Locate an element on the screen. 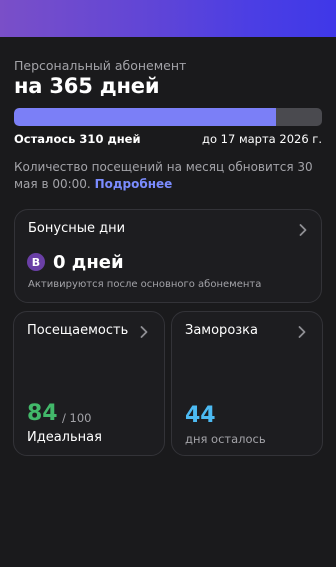 This screenshot has height=567, width=336. hero-gradient-banner is located at coordinates (168, 18).